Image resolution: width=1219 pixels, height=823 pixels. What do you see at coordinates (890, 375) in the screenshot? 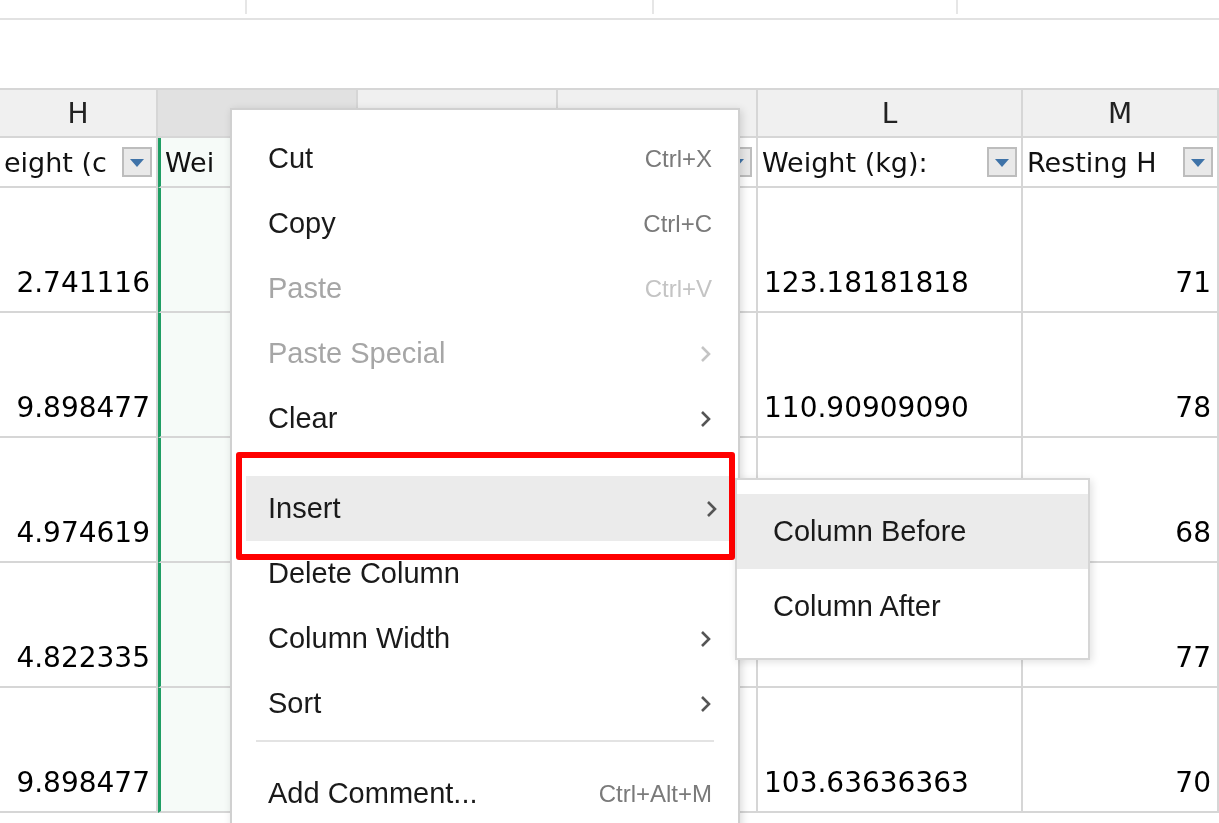
I see `table-cell: 110.90909090` at bounding box center [890, 375].